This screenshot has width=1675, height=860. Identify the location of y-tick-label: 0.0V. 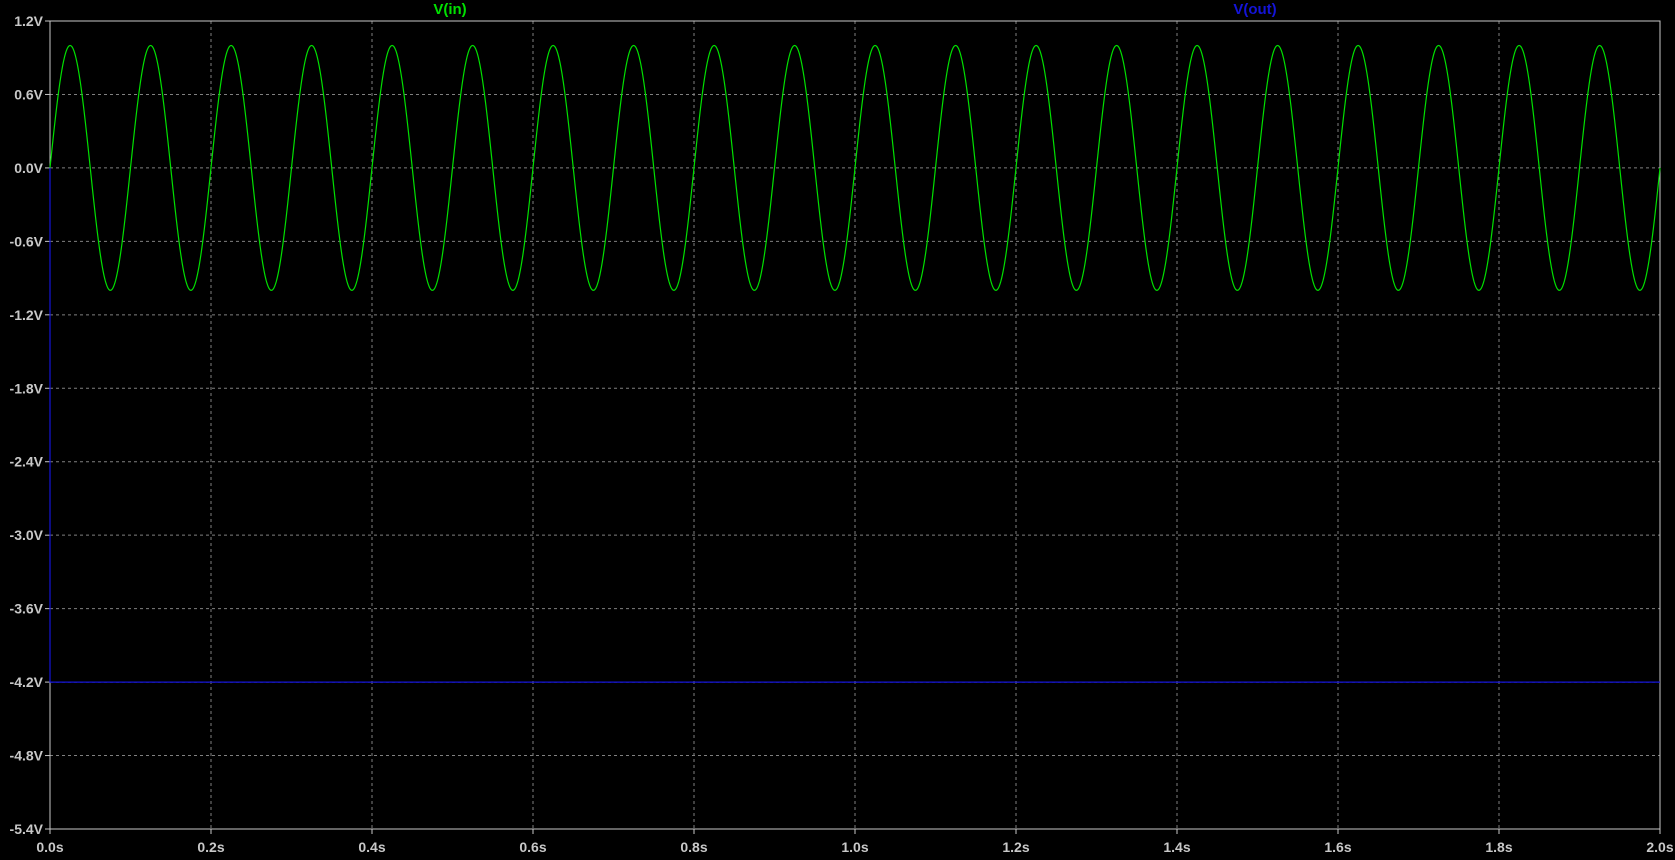
(28, 168).